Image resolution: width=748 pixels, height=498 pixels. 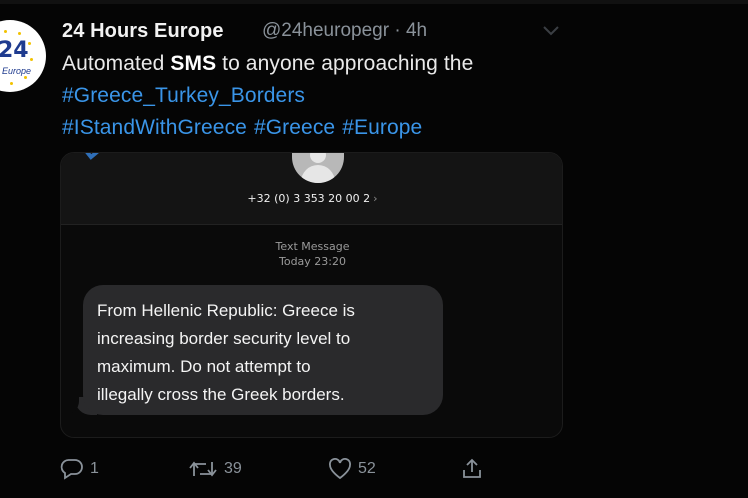 I want to click on tweet-actions-bar: 1 39 52, so click(x=280, y=469).